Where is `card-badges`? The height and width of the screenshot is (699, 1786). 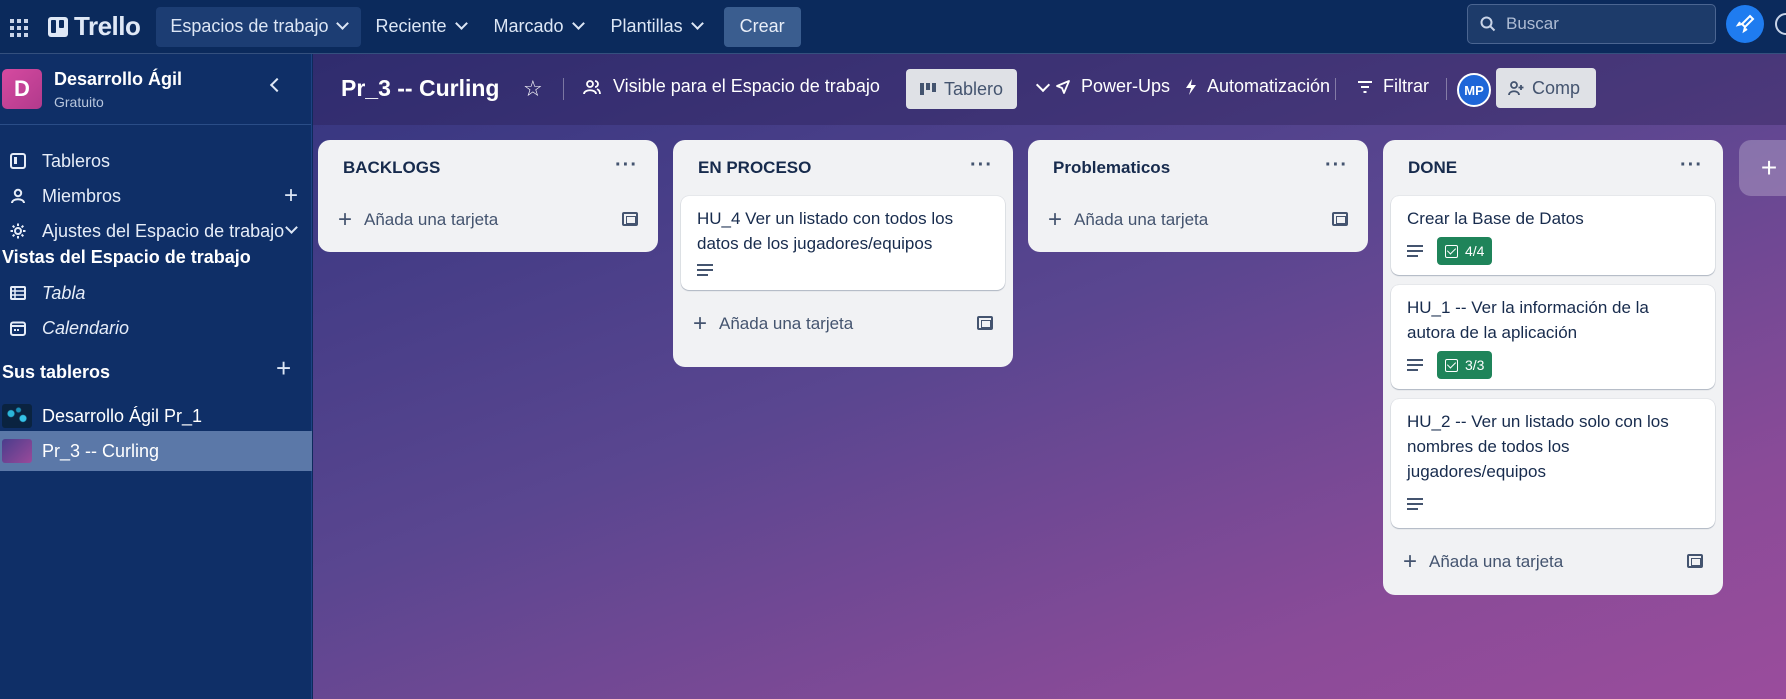
card-badges is located at coordinates (1553, 504).